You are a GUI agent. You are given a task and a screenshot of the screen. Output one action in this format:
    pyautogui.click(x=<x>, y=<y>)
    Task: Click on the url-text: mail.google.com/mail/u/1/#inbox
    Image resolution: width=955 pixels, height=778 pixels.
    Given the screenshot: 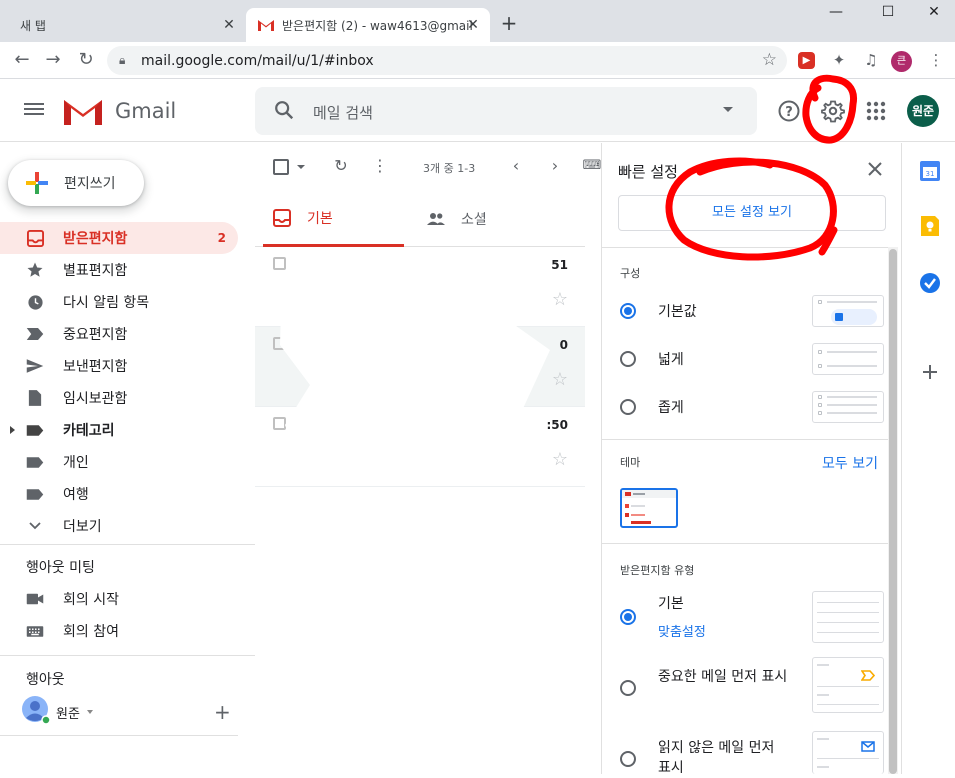 What is the action you would take?
    pyautogui.click(x=257, y=60)
    